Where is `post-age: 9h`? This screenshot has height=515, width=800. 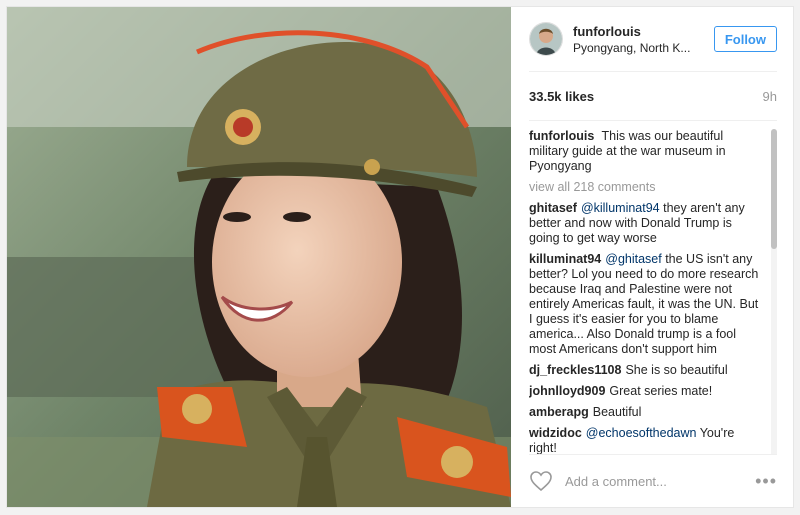
post-age: 9h is located at coordinates (769, 96).